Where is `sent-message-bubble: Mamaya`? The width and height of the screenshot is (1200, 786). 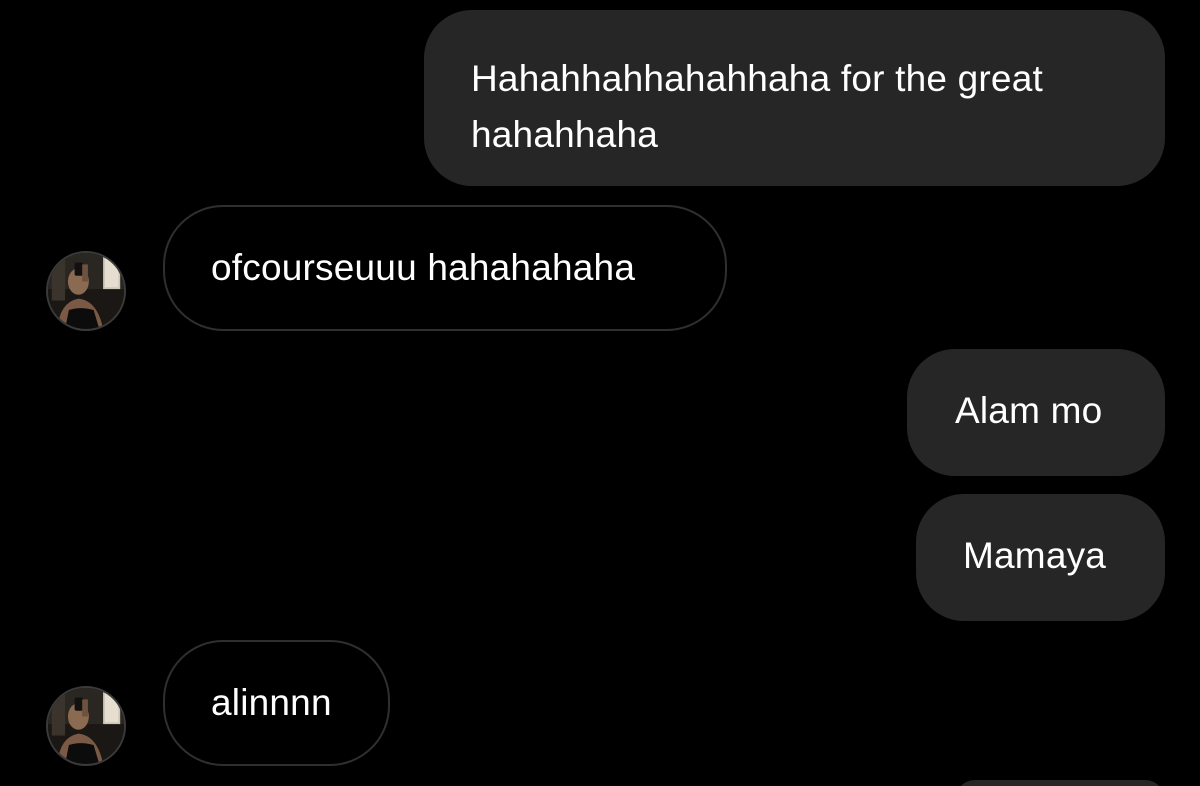
sent-message-bubble: Mamaya is located at coordinates (1040, 557).